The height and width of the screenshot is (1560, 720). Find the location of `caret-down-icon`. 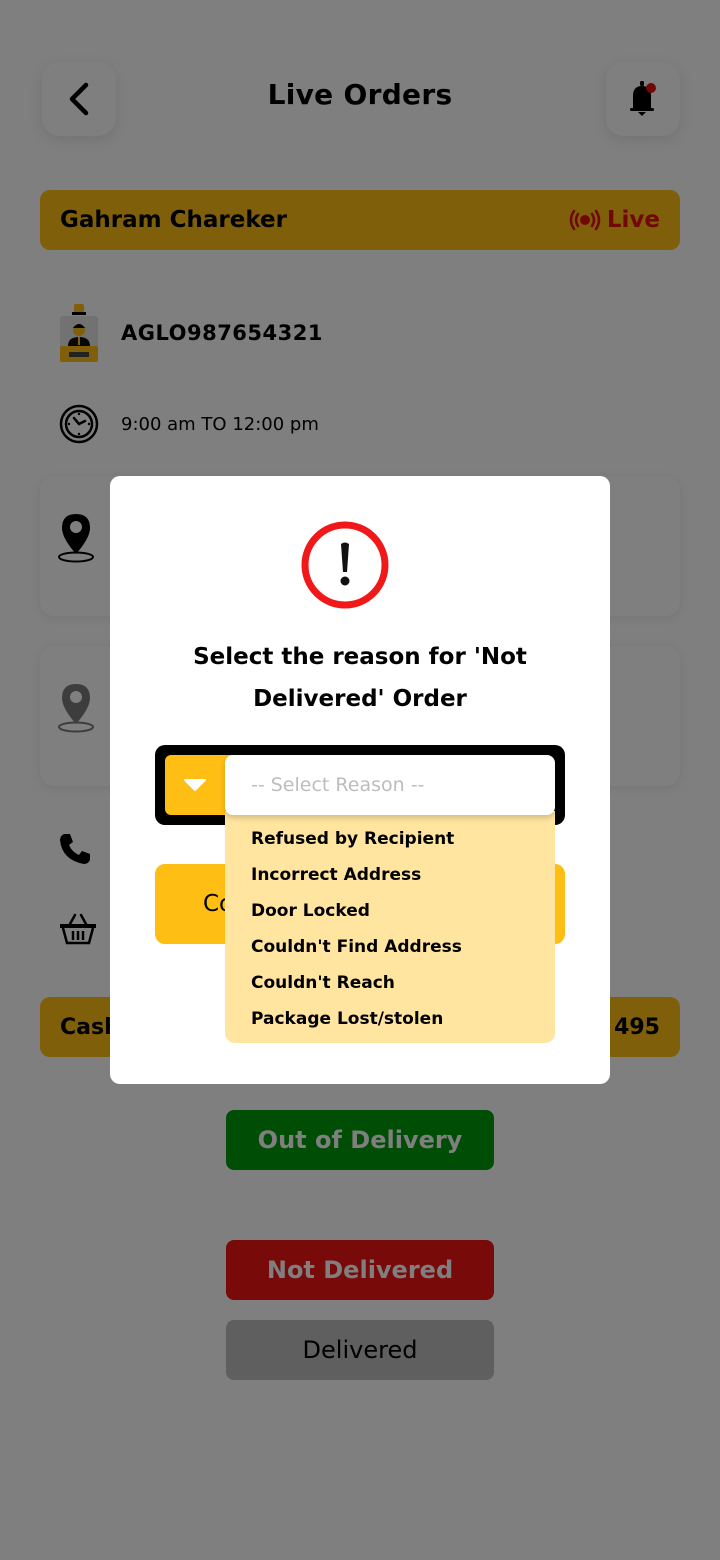

caret-down-icon is located at coordinates (195, 785).